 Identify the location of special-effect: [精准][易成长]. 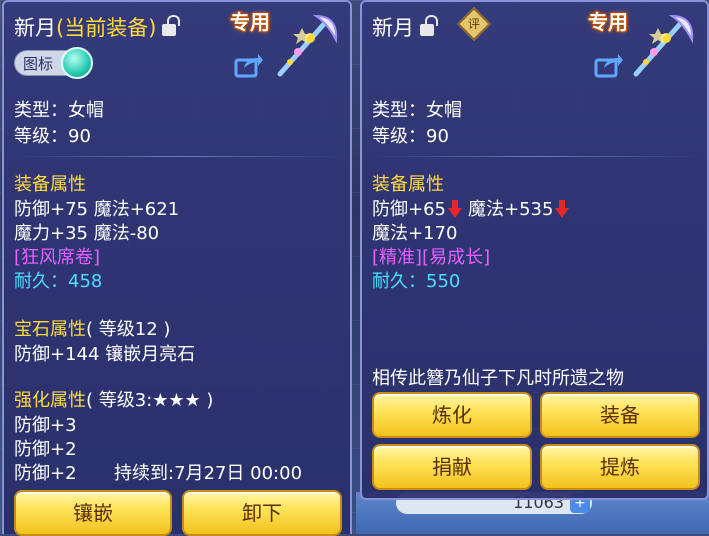
(431, 257).